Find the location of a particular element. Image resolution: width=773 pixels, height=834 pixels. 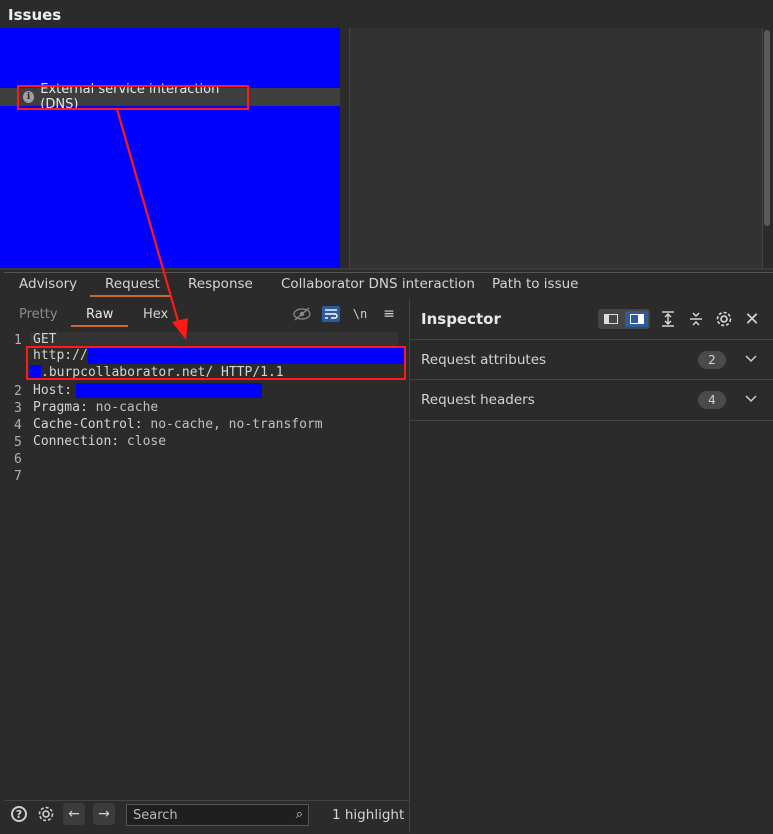

close-icon: ✕ is located at coordinates (752, 319).